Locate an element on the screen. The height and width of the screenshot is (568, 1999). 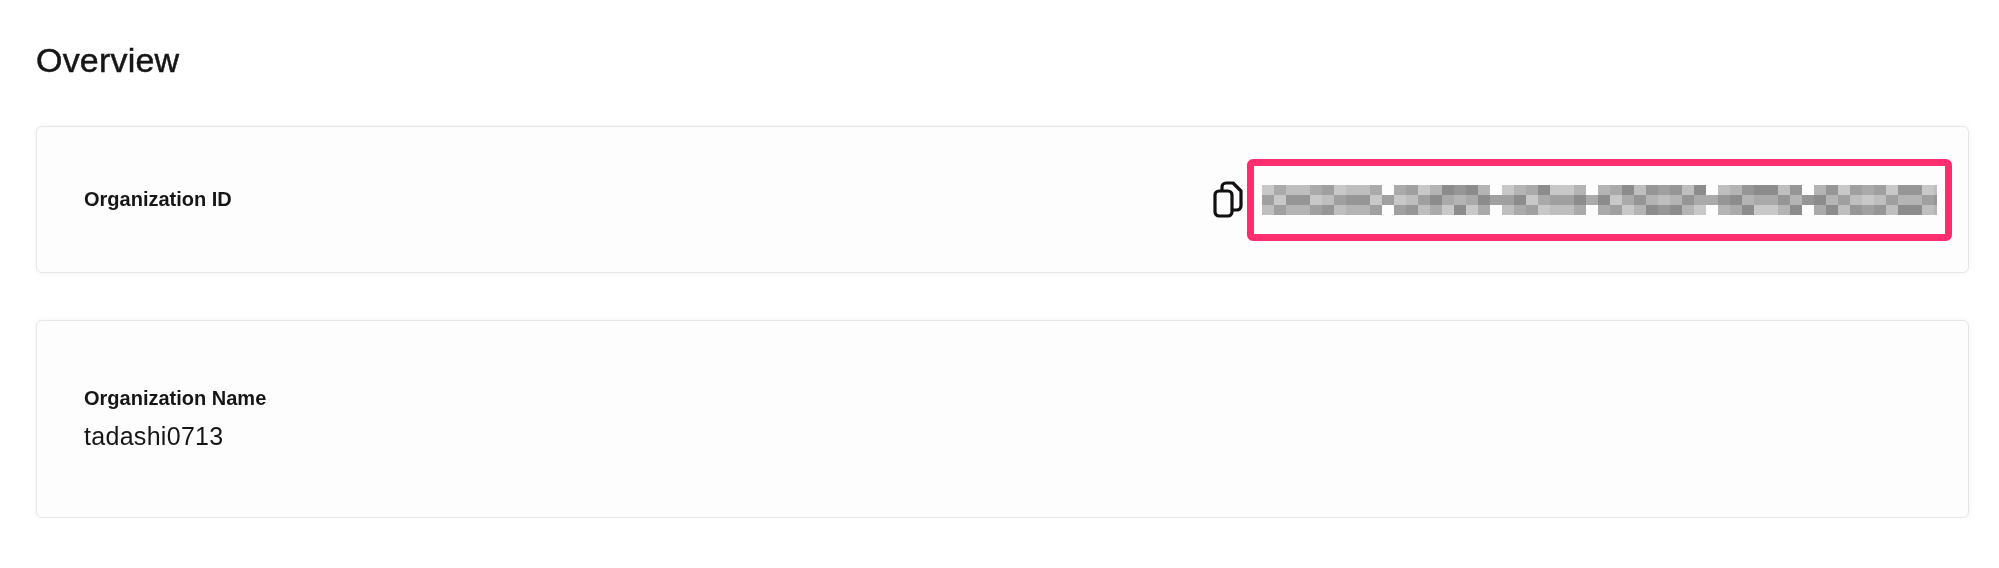
field-label: Organization Name is located at coordinates (175, 398).